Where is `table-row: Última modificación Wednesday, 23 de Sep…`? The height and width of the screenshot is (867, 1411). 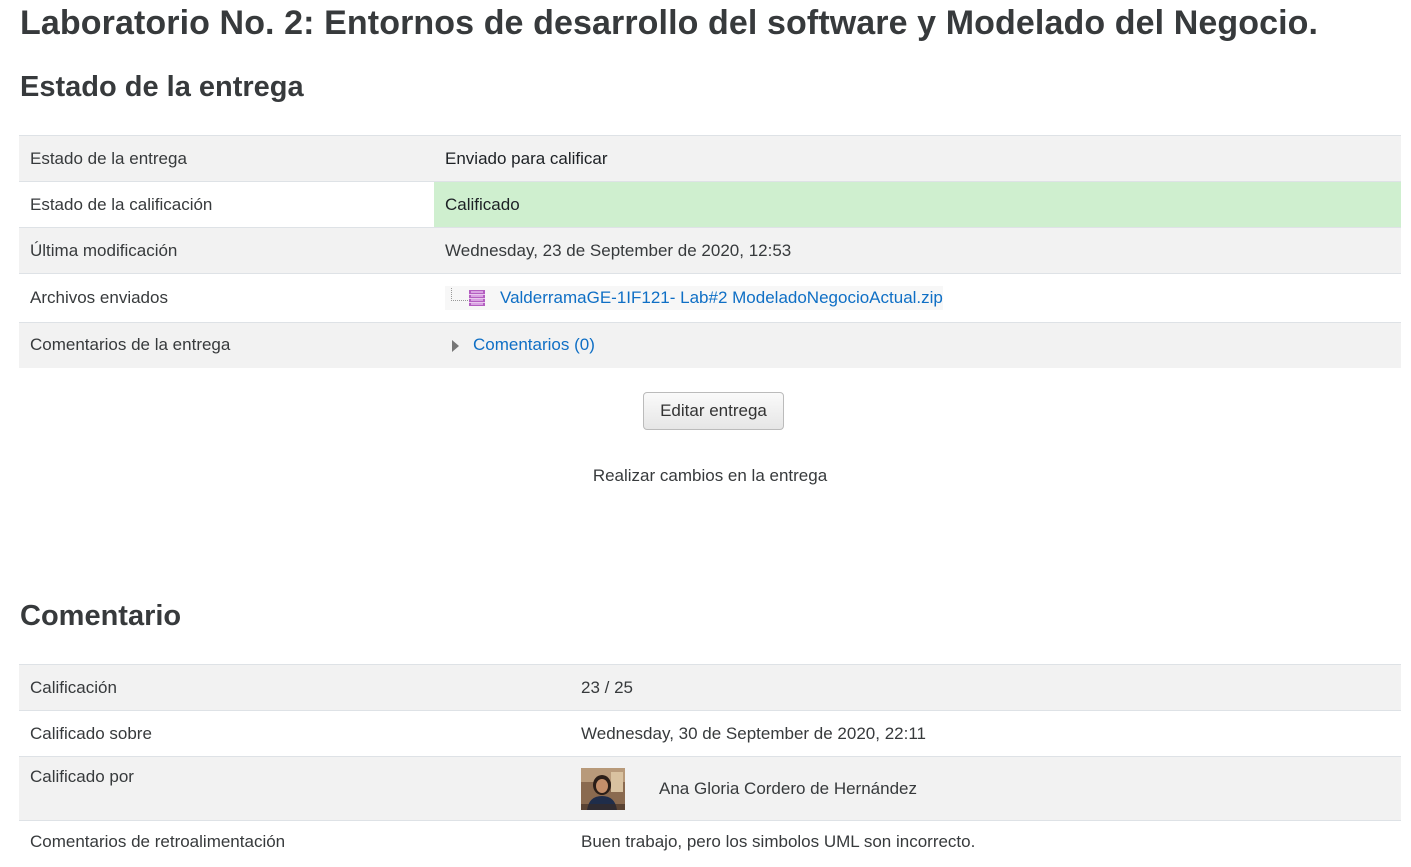
table-row: Última modificación Wednesday, 23 de Sep… is located at coordinates (710, 250).